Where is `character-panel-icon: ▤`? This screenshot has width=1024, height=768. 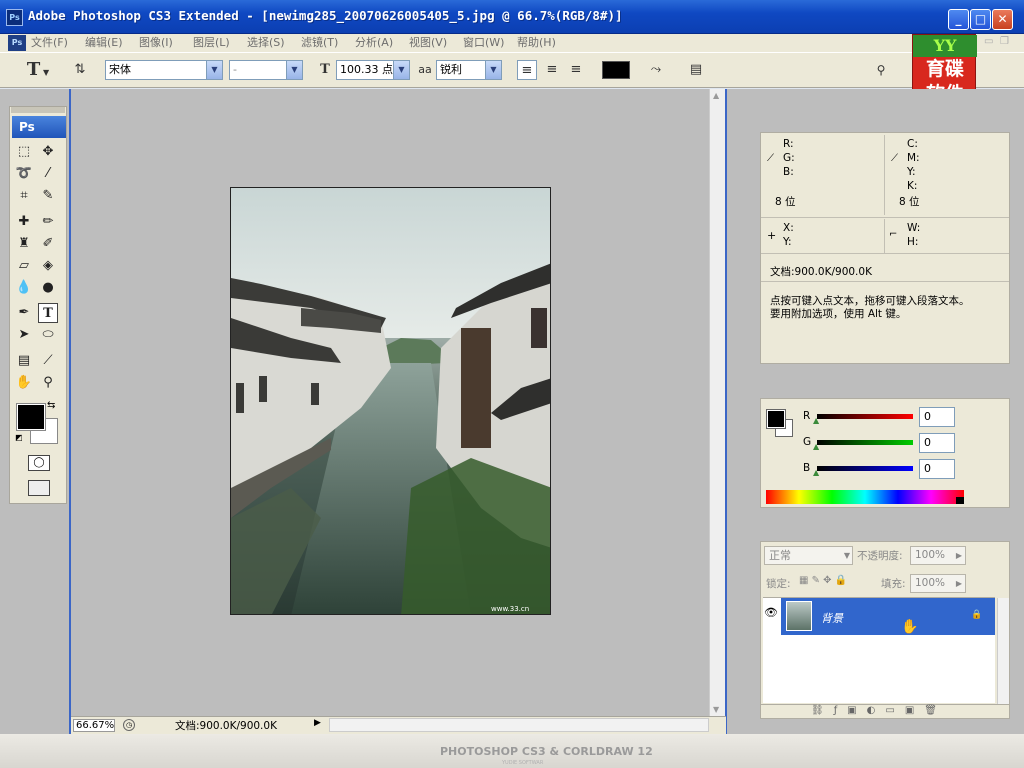
character-panel-icon: ▤ is located at coordinates (696, 70).